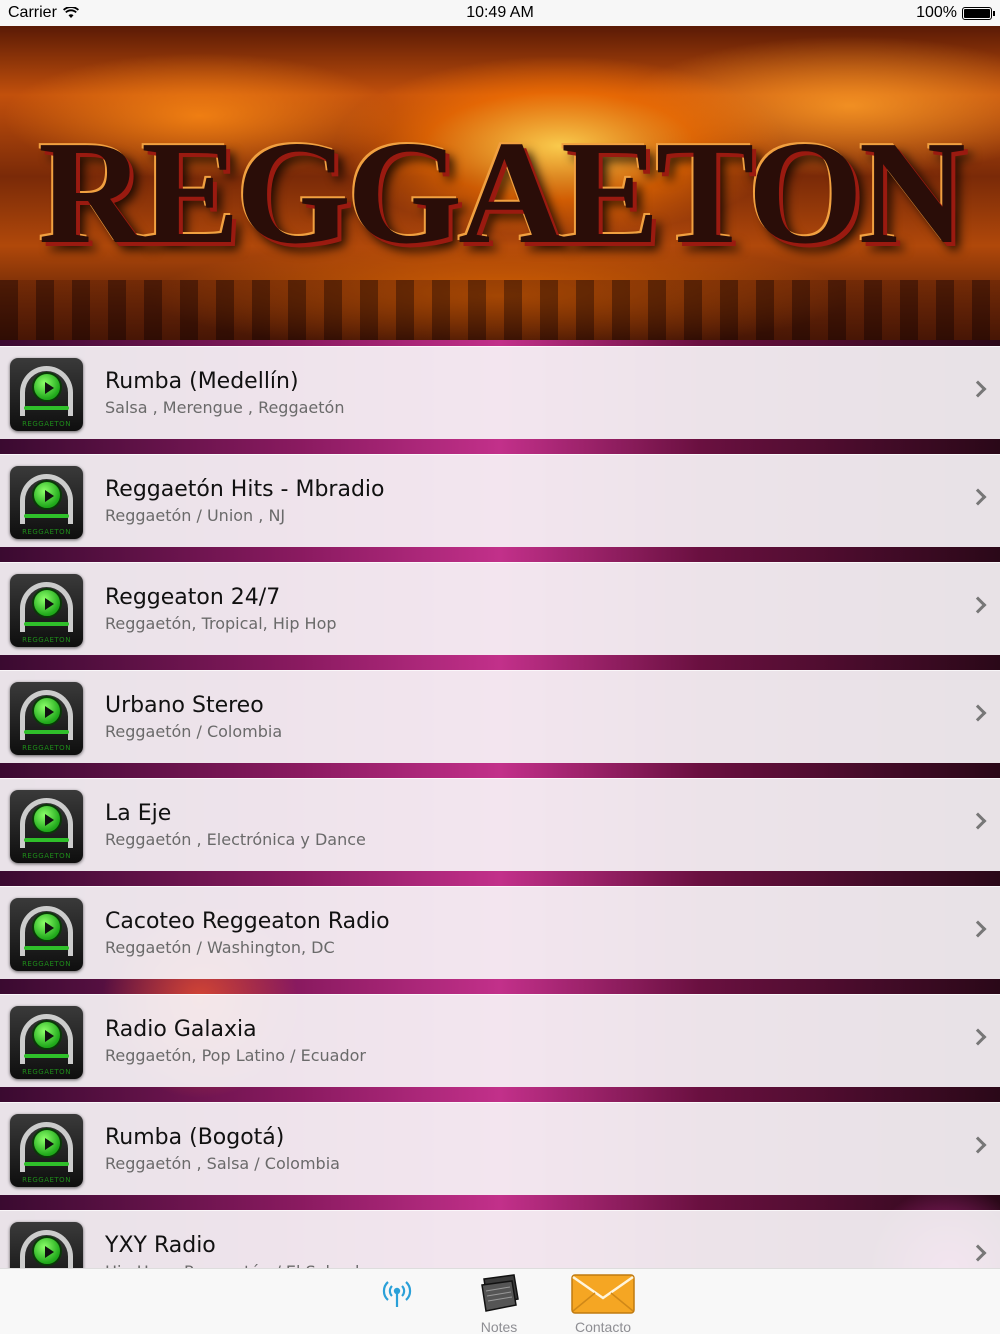 The image size is (1000, 1334). What do you see at coordinates (501, 193) in the screenshot?
I see `banner-title: REGGAETON` at bounding box center [501, 193].